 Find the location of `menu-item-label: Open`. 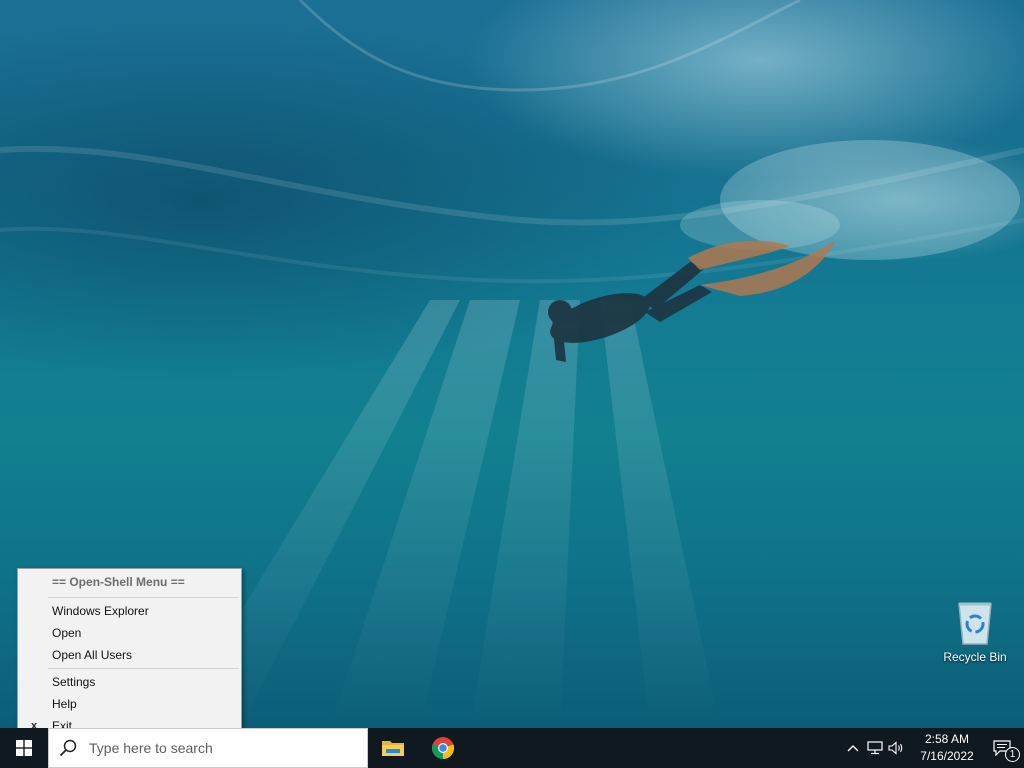

menu-item-label: Open is located at coordinates (67, 633).